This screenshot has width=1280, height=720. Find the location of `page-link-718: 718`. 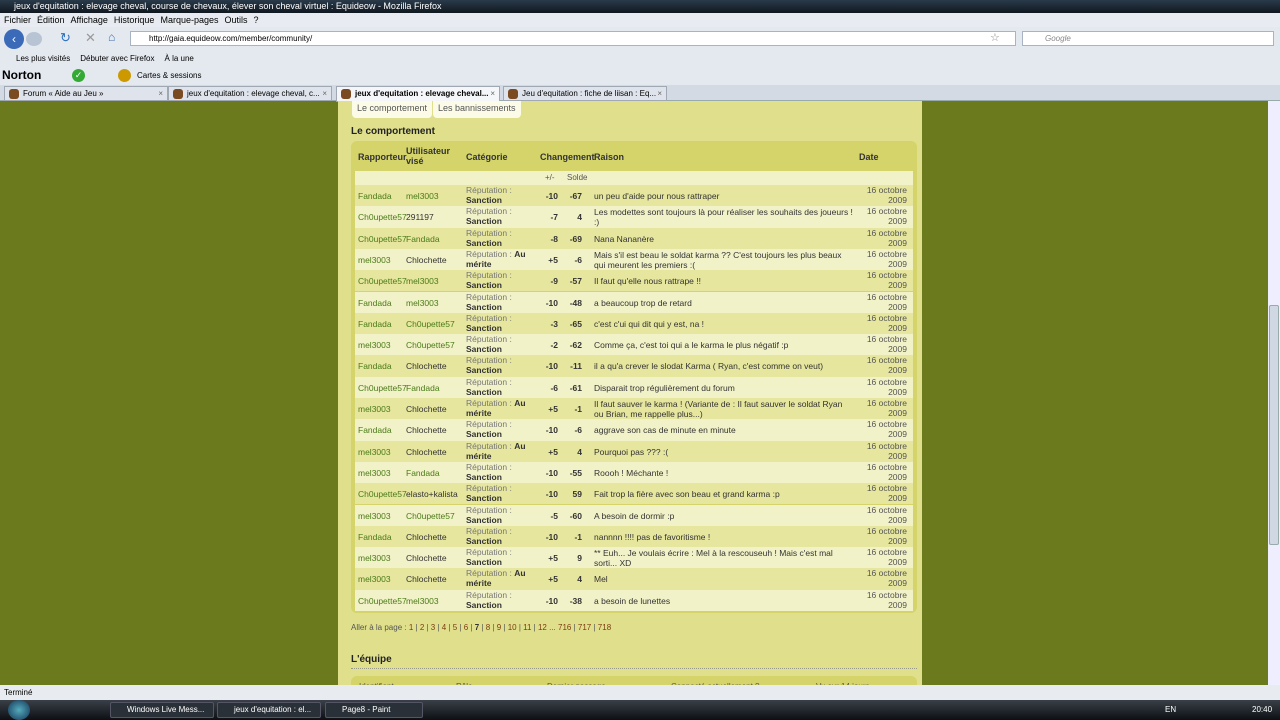

page-link-718: 718 is located at coordinates (604, 627).